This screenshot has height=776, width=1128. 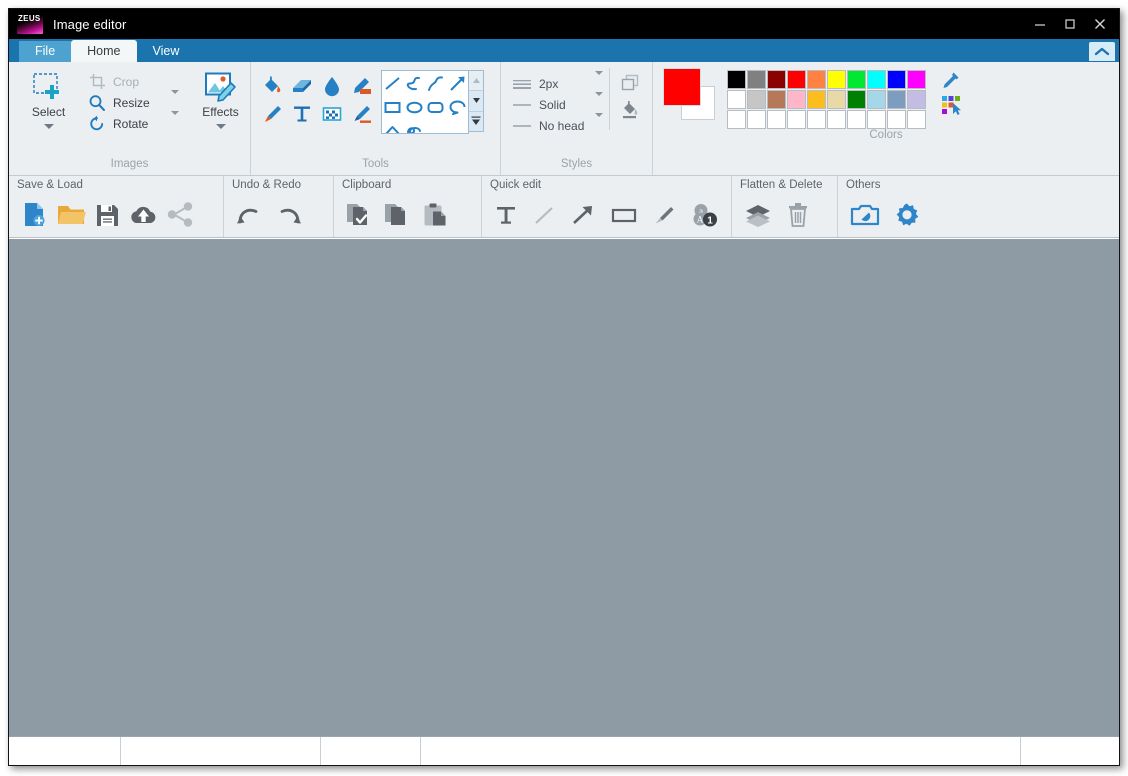 What do you see at coordinates (272, 86) in the screenshot?
I see `paint-bucket-icon` at bounding box center [272, 86].